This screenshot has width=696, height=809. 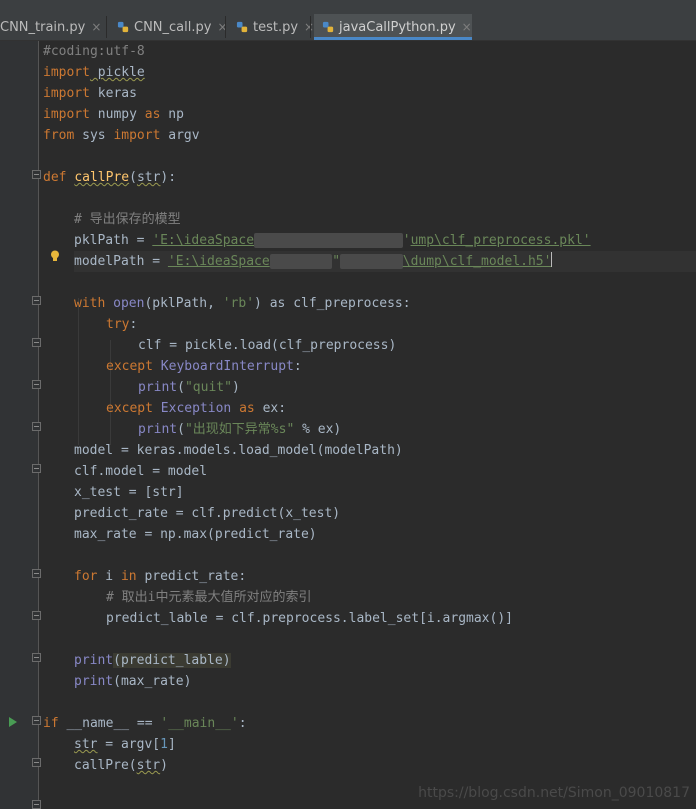 I want to click on tab-label: javaCallPython.py, so click(x=397, y=27).